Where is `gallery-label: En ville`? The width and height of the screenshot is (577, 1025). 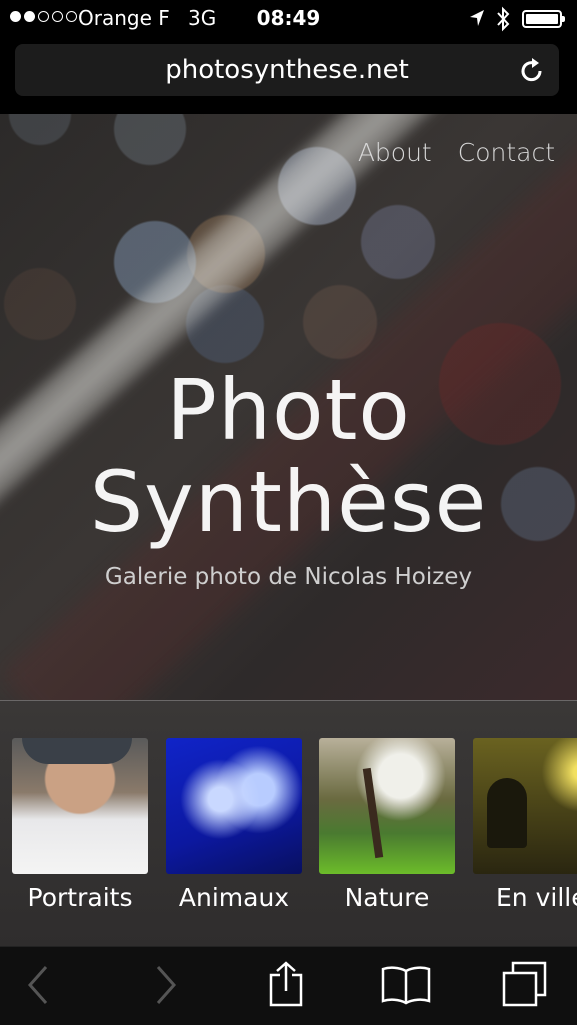
gallery-label: En ville is located at coordinates (536, 897).